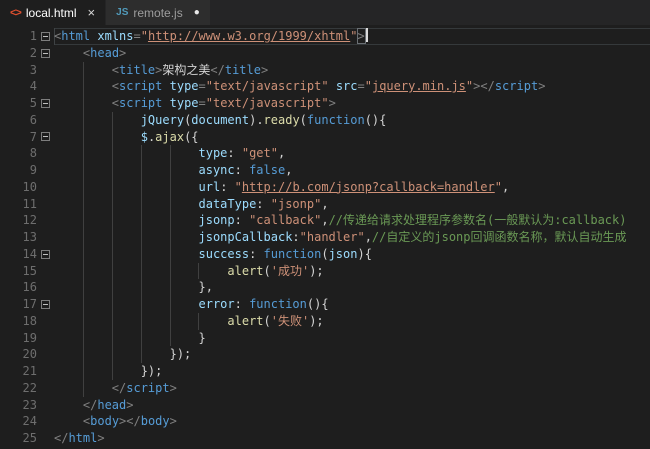  What do you see at coordinates (33, 170) in the screenshot?
I see `line-number: 9` at bounding box center [33, 170].